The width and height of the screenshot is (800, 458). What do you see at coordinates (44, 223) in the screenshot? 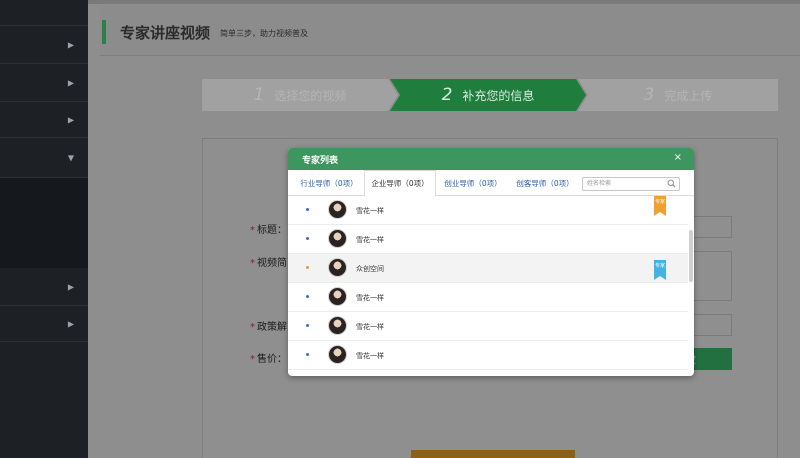
I see `sidebar-submenu` at bounding box center [44, 223].